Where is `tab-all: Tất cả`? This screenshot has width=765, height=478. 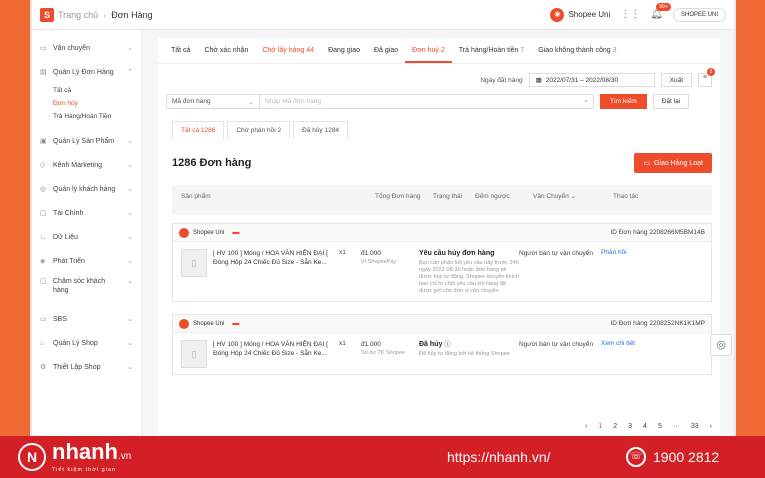 tab-all: Tất cả is located at coordinates (180, 50).